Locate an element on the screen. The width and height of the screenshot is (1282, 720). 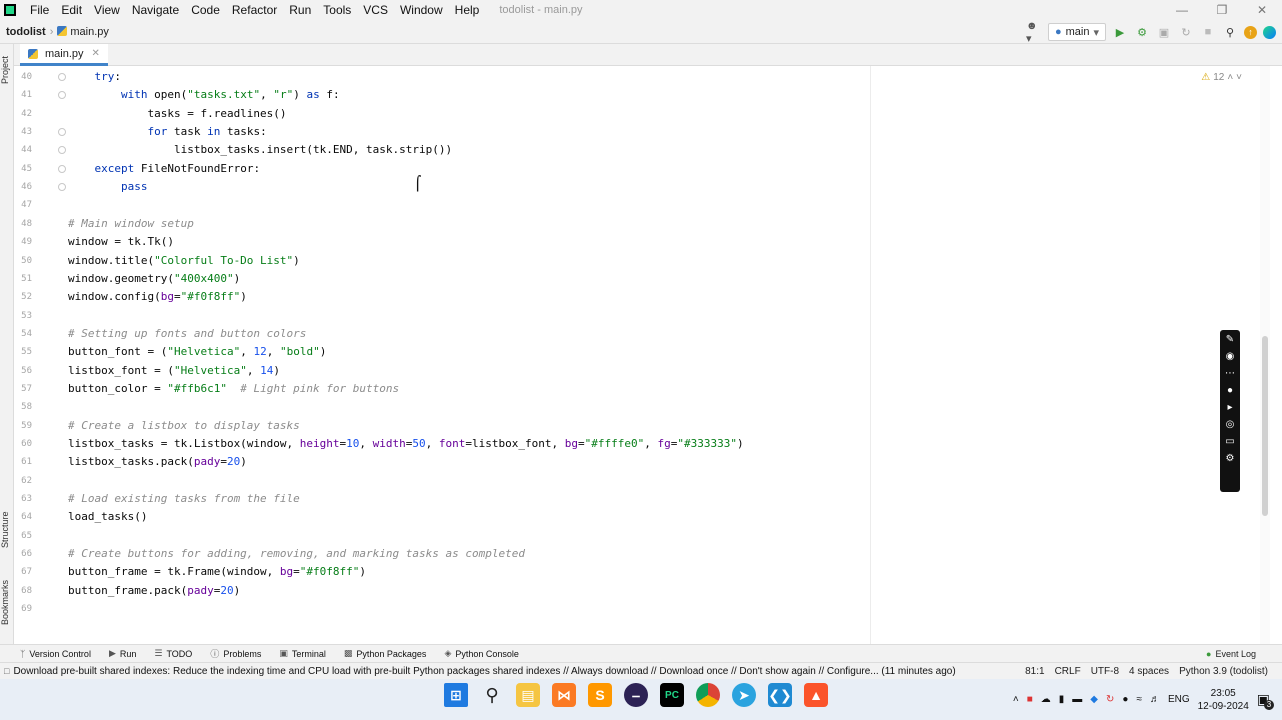
version-control-tool: ᛉ Version Control is located at coordinates (55, 654).